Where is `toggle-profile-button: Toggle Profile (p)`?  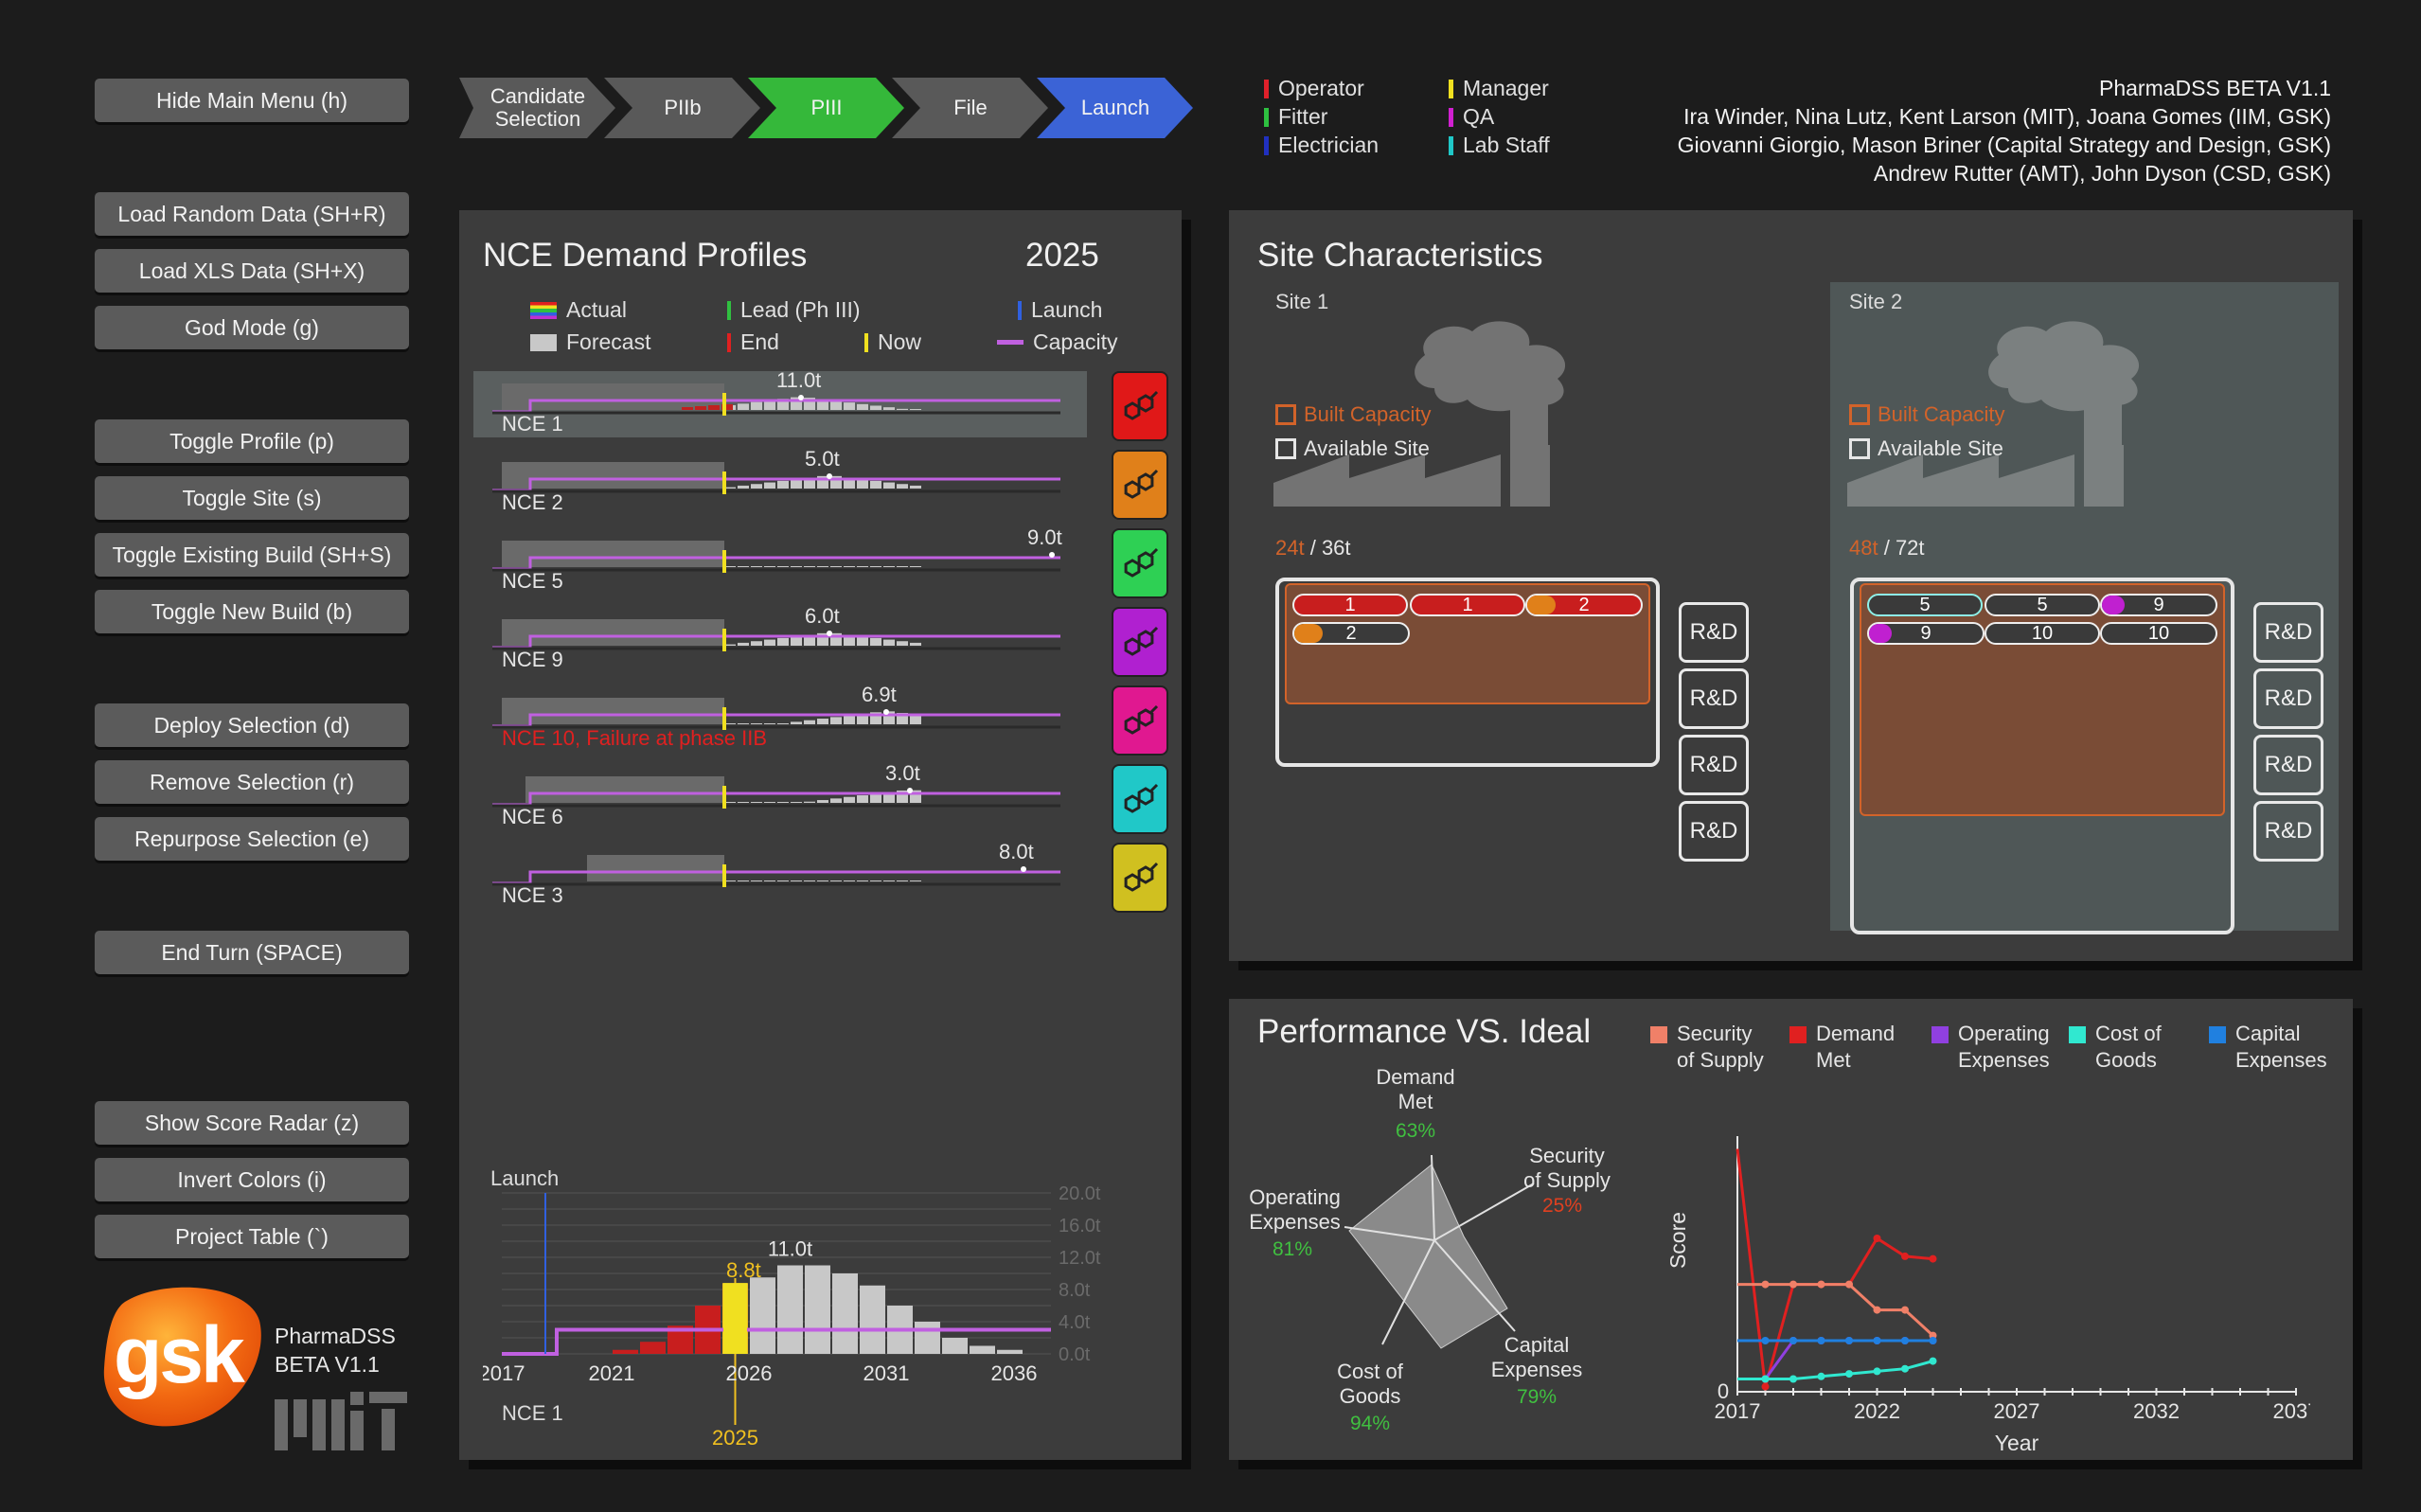
toggle-profile-button: Toggle Profile (p) is located at coordinates (252, 441).